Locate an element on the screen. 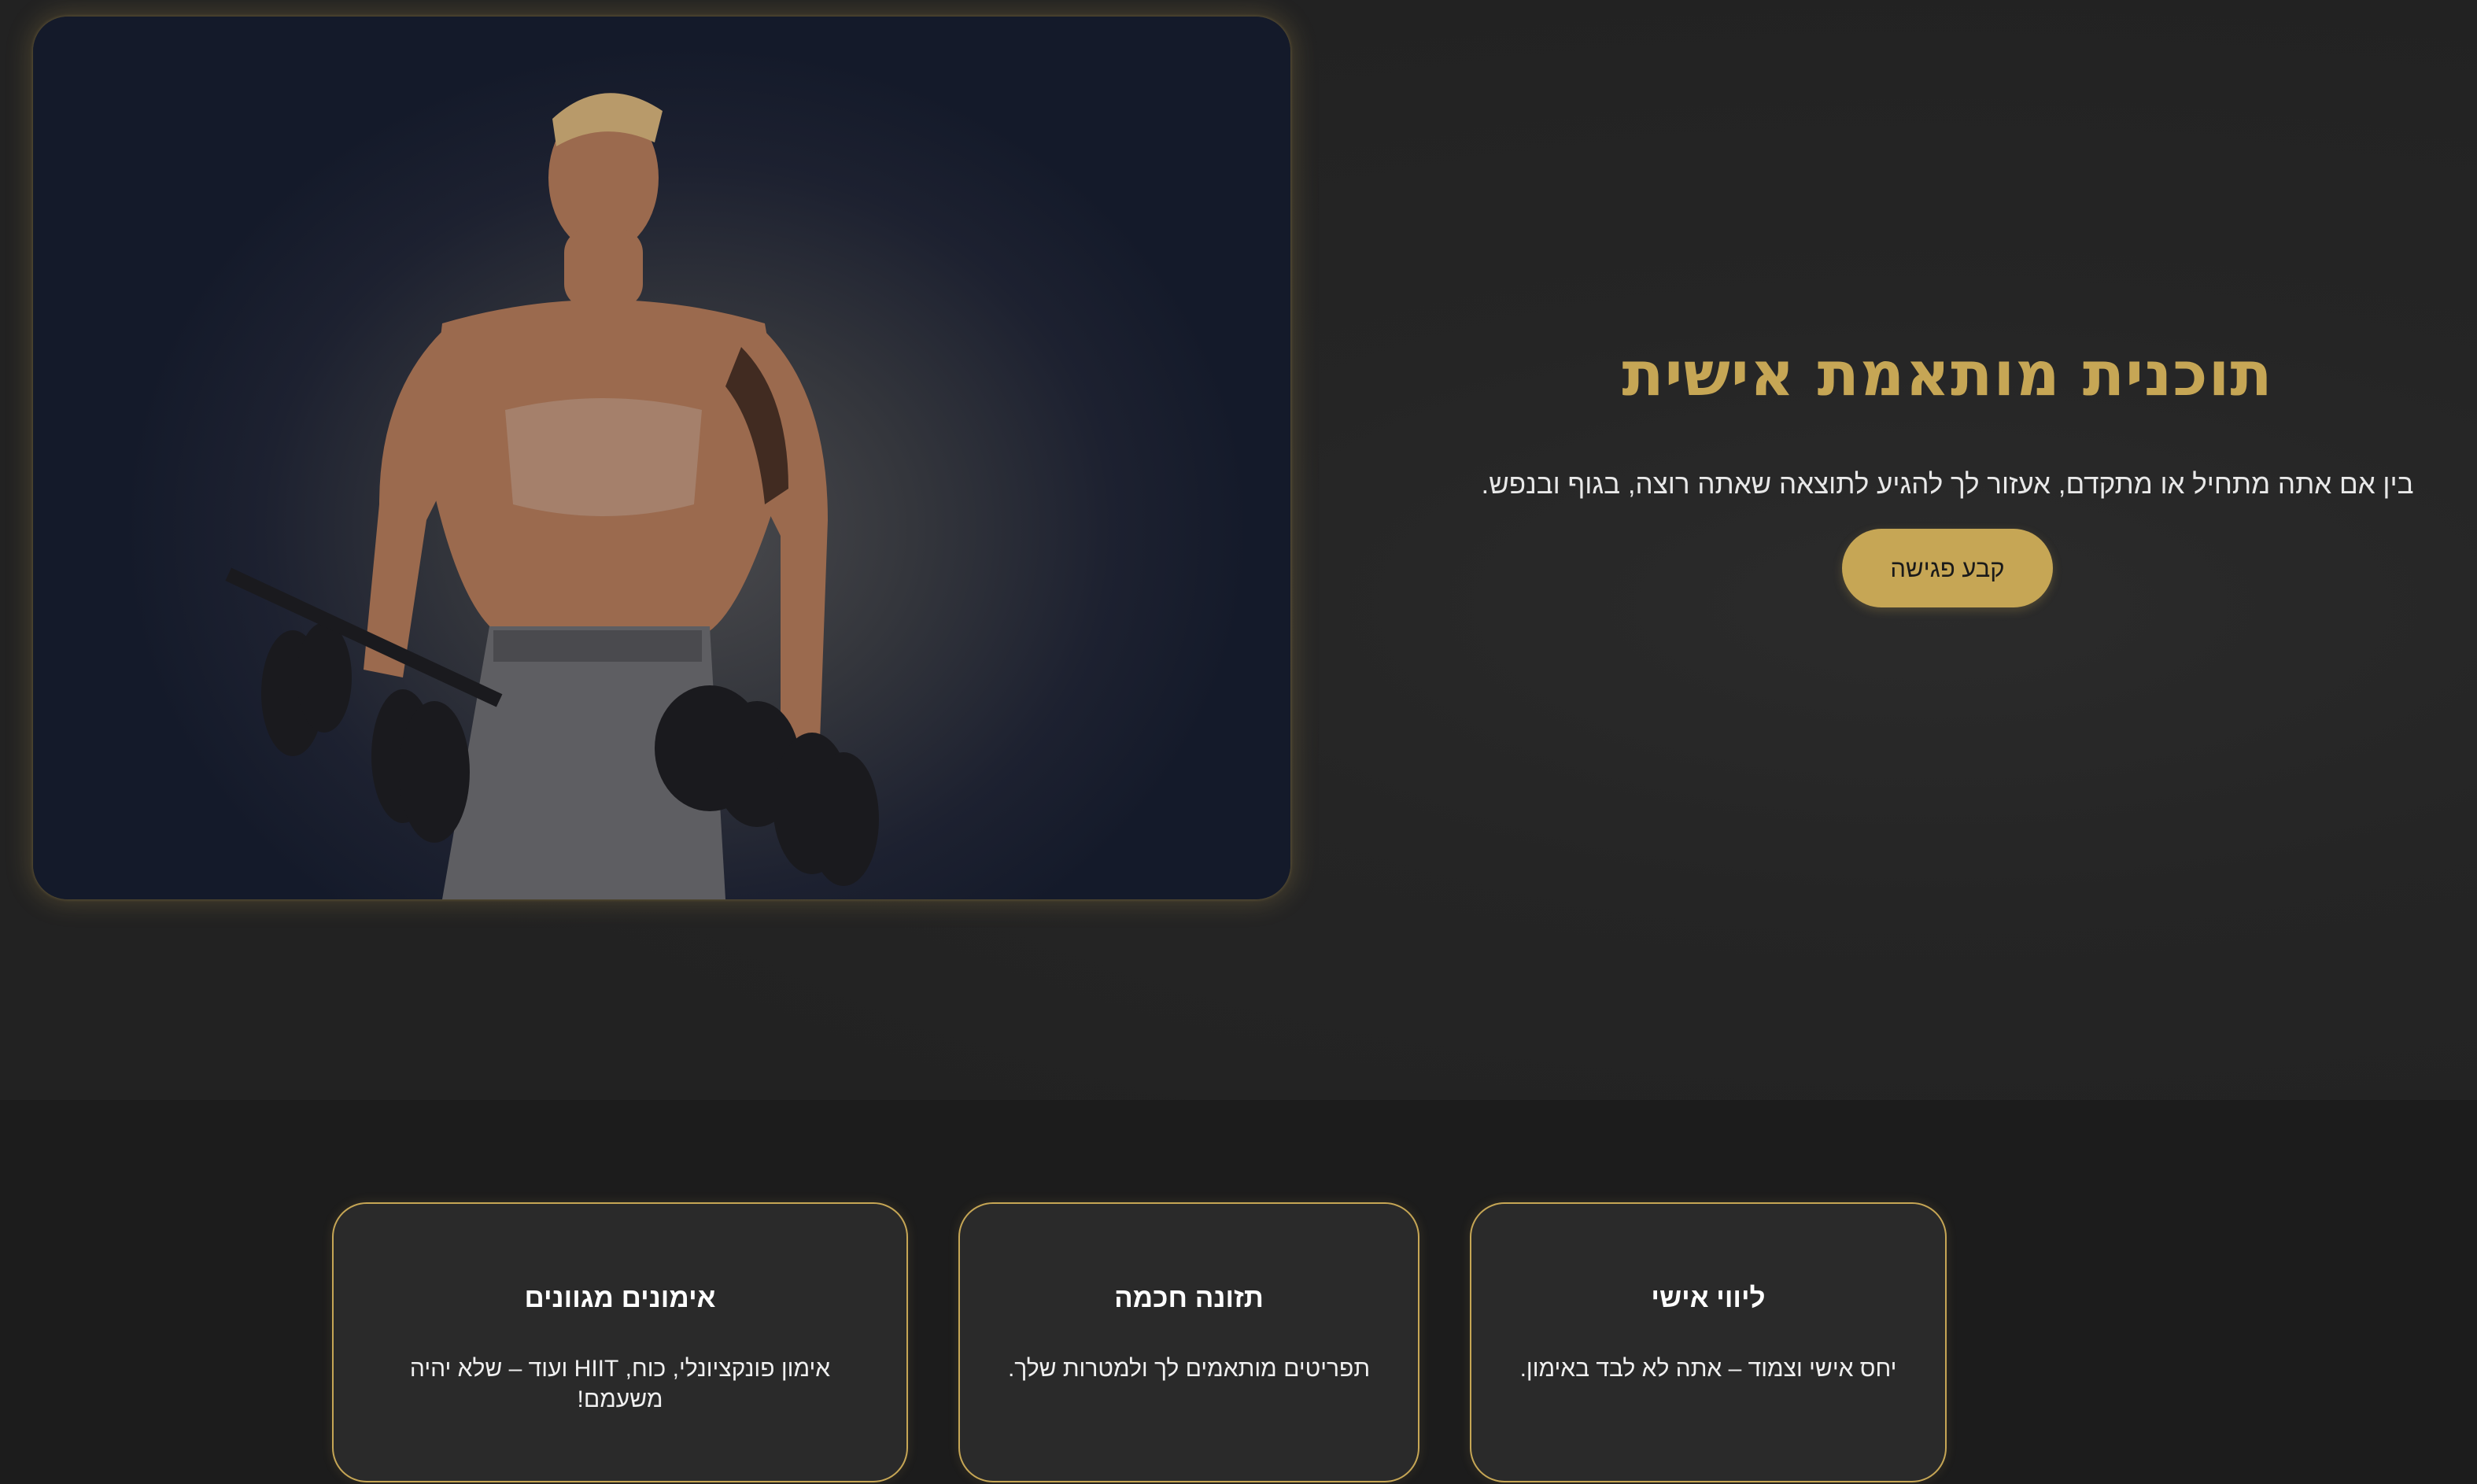  feature-card-text: תפריטים מותאמים לך ולמטרות שלך. is located at coordinates (1189, 1369).